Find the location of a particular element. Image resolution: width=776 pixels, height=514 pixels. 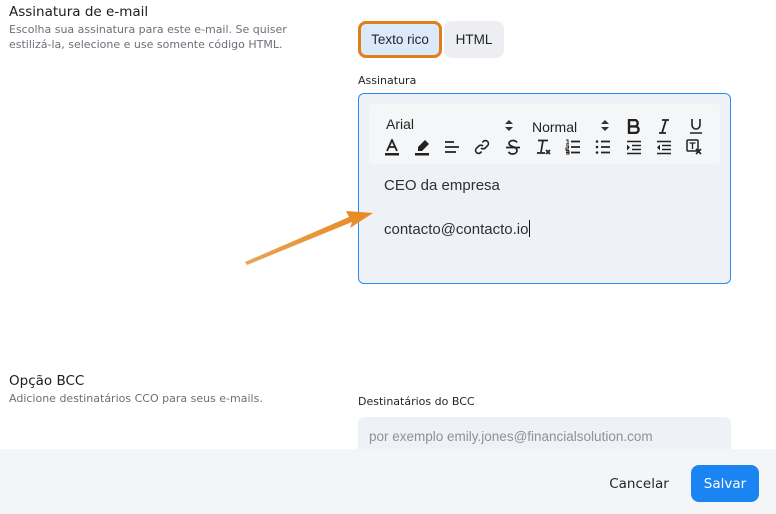

save-button: Salvar is located at coordinates (725, 483).